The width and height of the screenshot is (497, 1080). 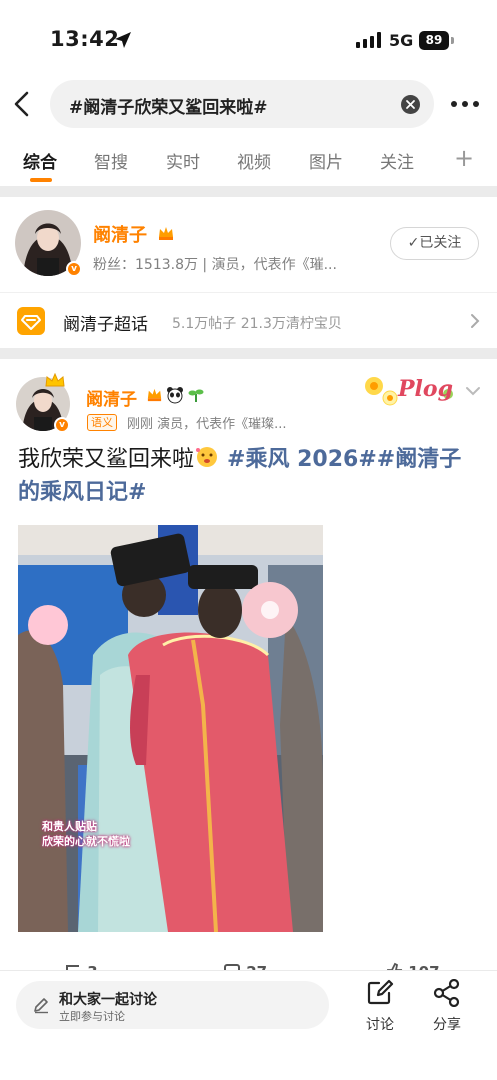 I want to click on tab-video: 视频, so click(x=254, y=160).